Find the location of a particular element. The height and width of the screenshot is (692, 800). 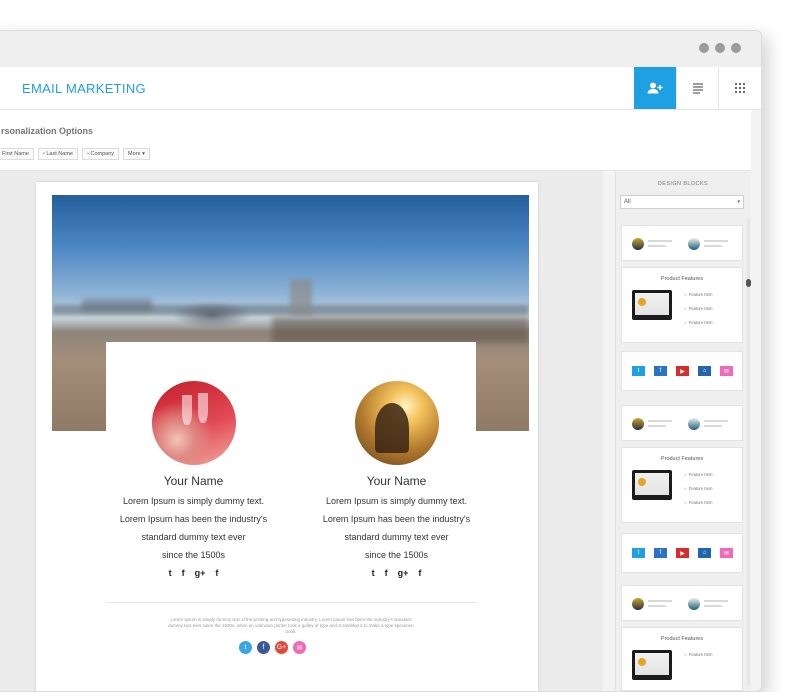

scrollbar-thumb is located at coordinates (748, 283).